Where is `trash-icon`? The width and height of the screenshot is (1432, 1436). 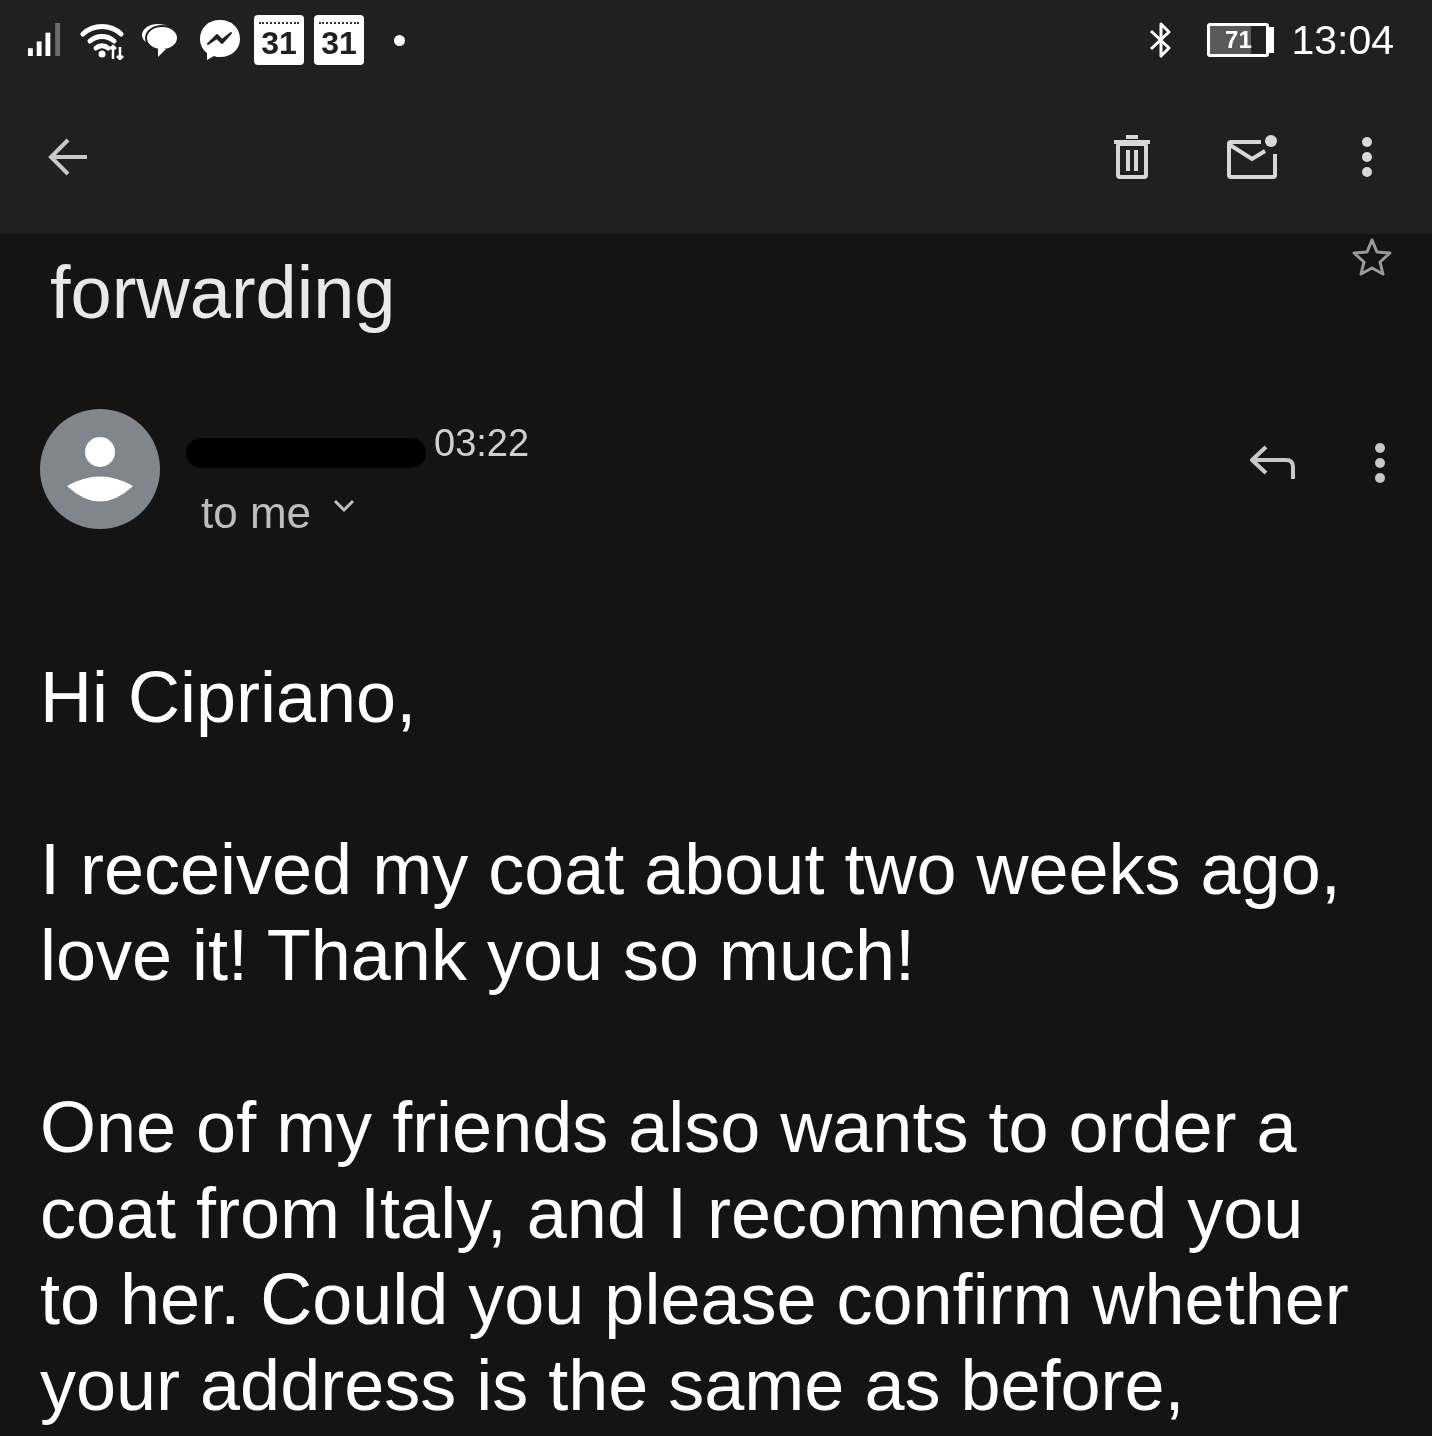
trash-icon is located at coordinates (1132, 157).